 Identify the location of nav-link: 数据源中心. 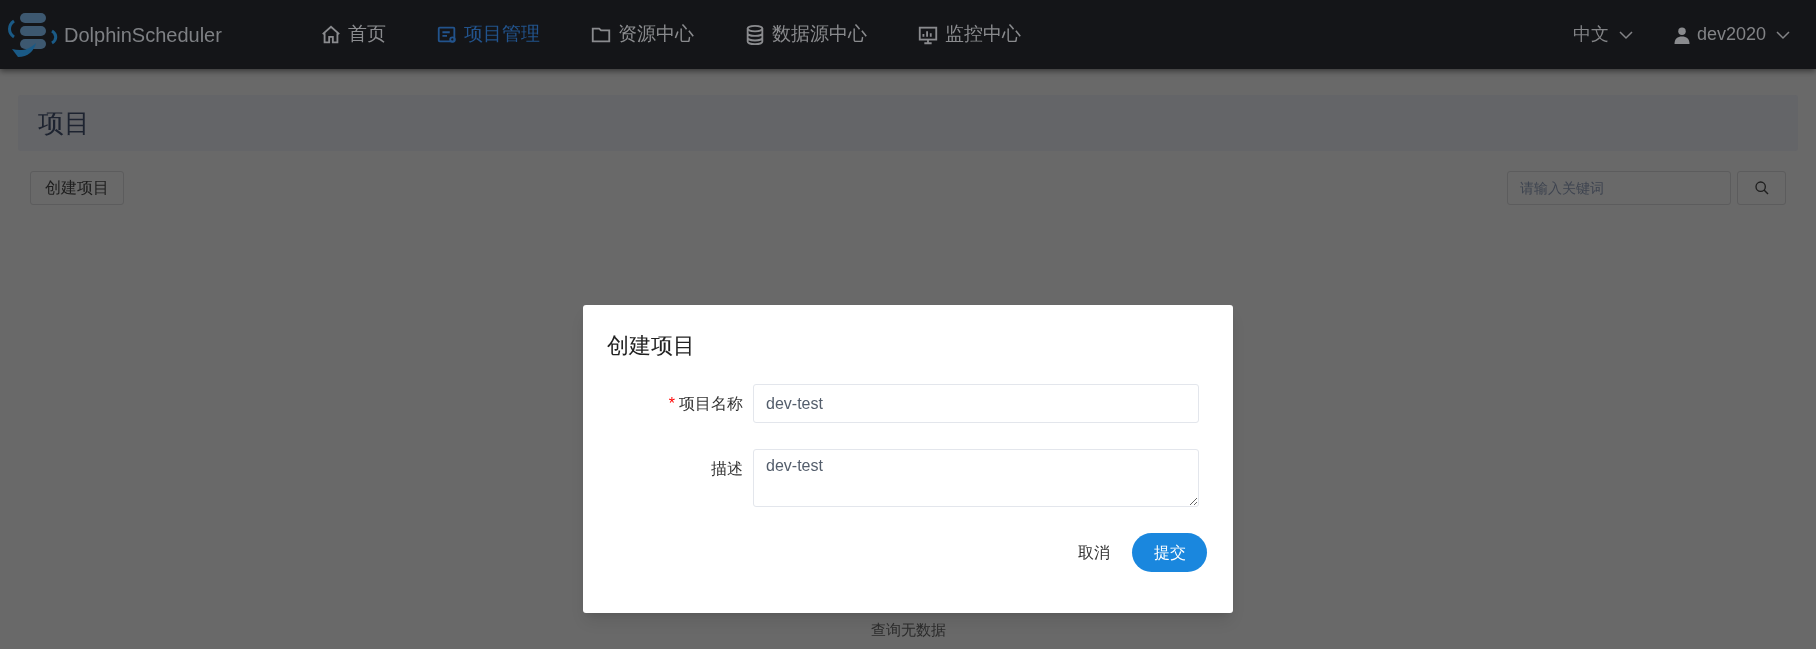
(805, 34).